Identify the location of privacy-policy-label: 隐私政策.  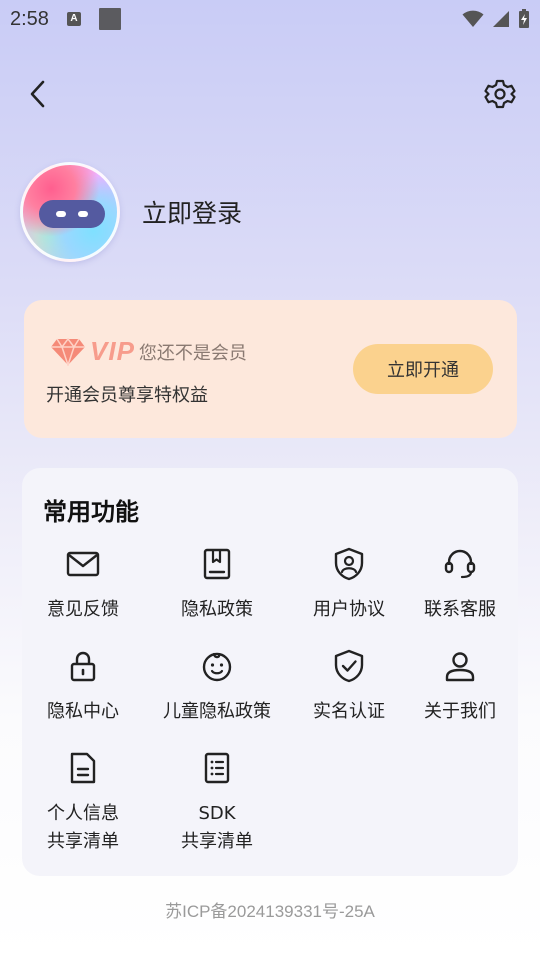
(217, 609).